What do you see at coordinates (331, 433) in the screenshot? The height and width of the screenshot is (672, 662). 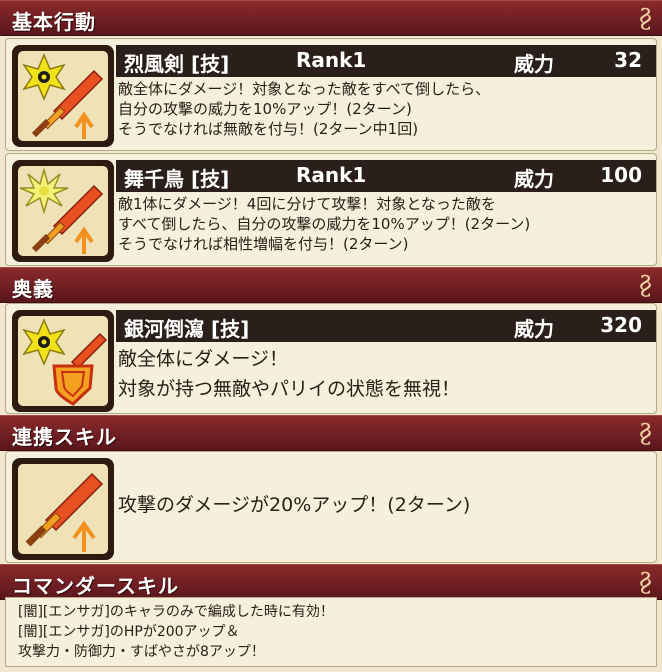 I see `section-header-link: 連携スキル §` at bounding box center [331, 433].